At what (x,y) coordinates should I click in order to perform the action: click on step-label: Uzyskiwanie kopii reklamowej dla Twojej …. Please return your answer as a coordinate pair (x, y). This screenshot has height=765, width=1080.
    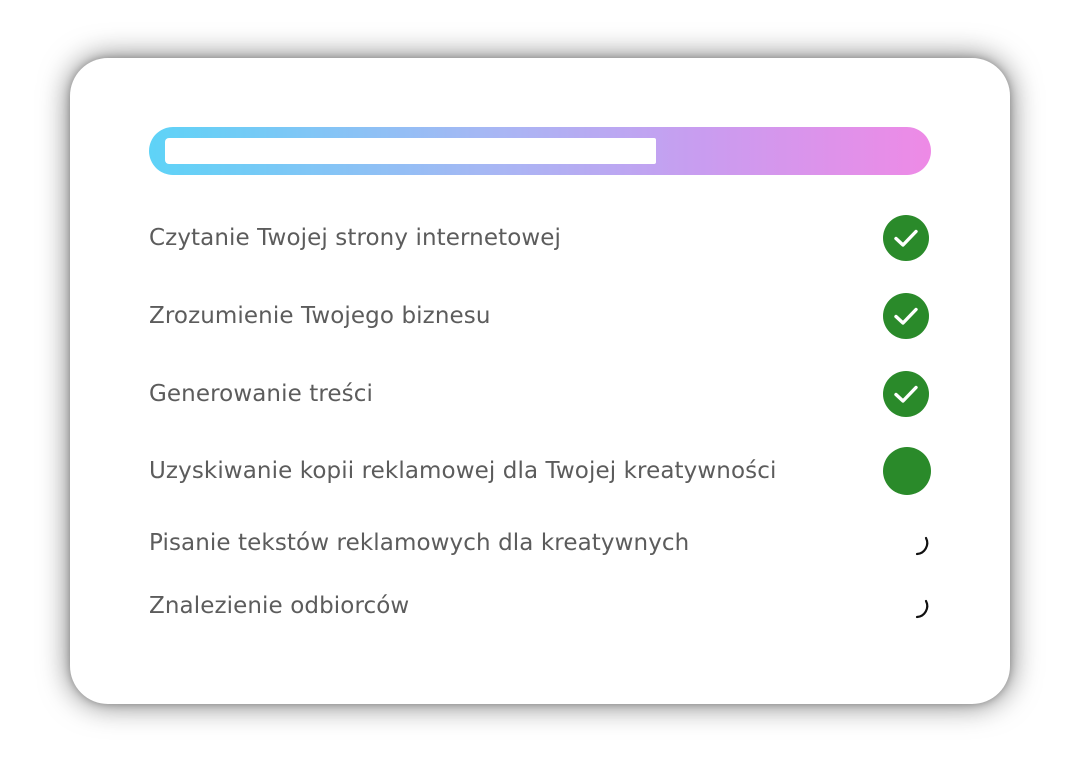
    Looking at the image, I should click on (463, 471).